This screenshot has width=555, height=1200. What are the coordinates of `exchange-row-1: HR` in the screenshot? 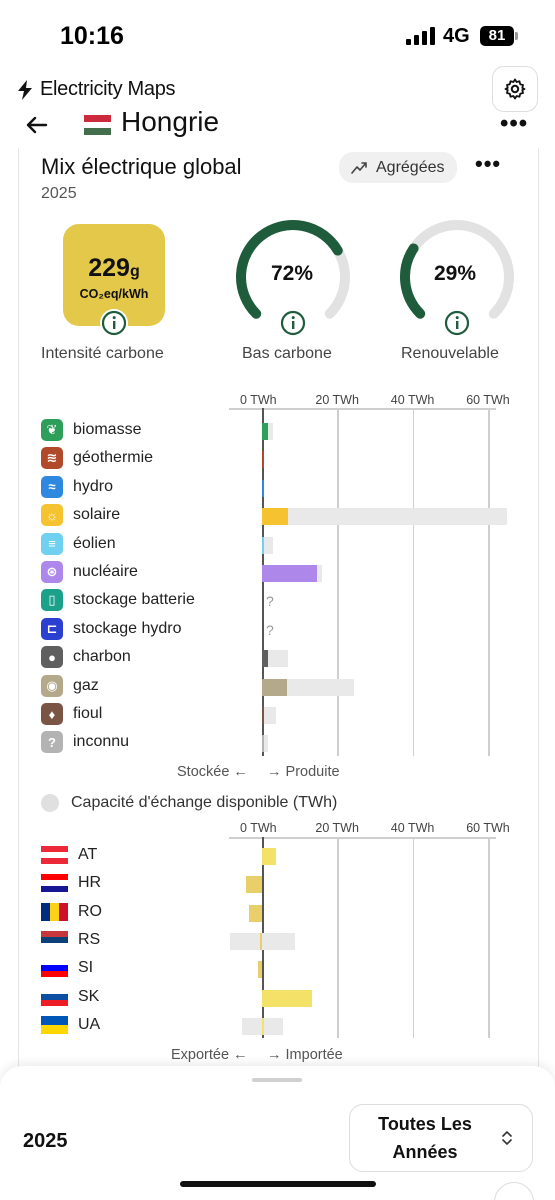 It's located at (71, 883).